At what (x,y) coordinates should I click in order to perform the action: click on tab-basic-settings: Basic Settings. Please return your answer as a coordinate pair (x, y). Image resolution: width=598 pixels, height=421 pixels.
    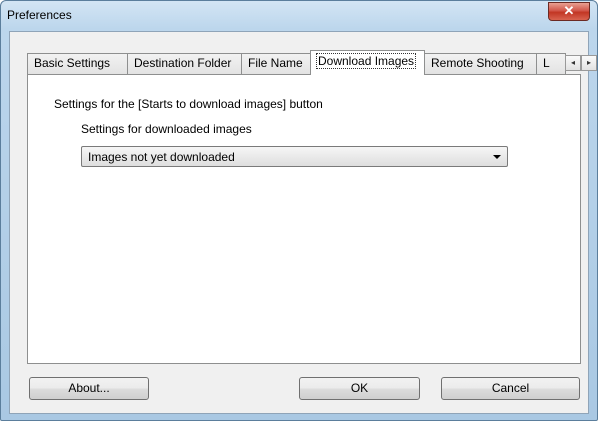
    Looking at the image, I should click on (77, 63).